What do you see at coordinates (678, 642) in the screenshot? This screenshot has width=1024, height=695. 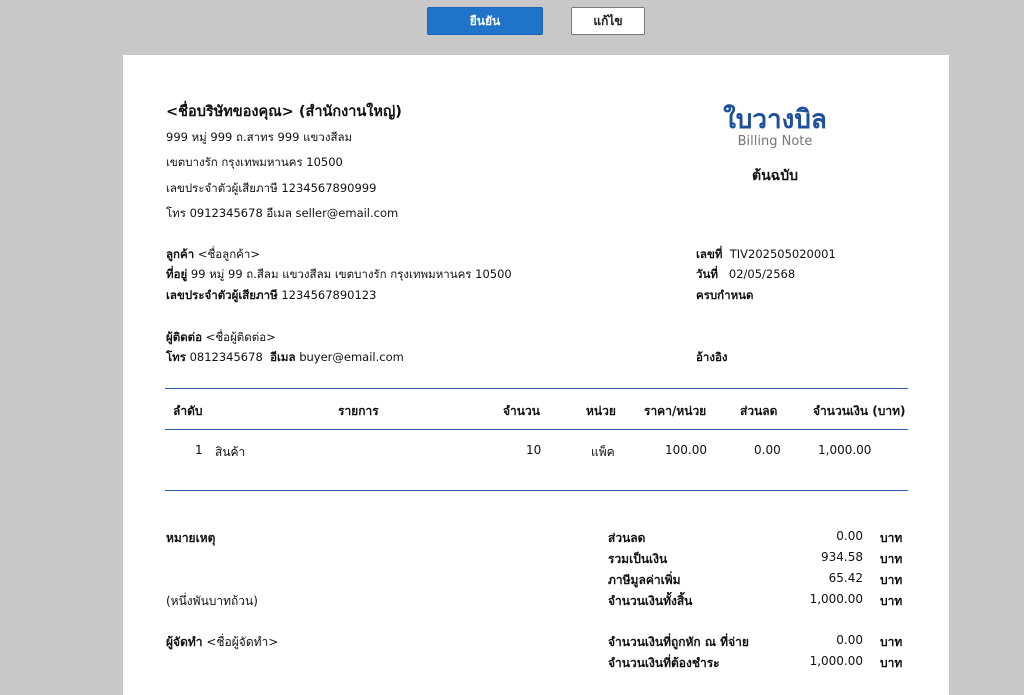 I see `summary-label: จำนวนเงินที่ถูกหัก ณ ที่จ่าย` at bounding box center [678, 642].